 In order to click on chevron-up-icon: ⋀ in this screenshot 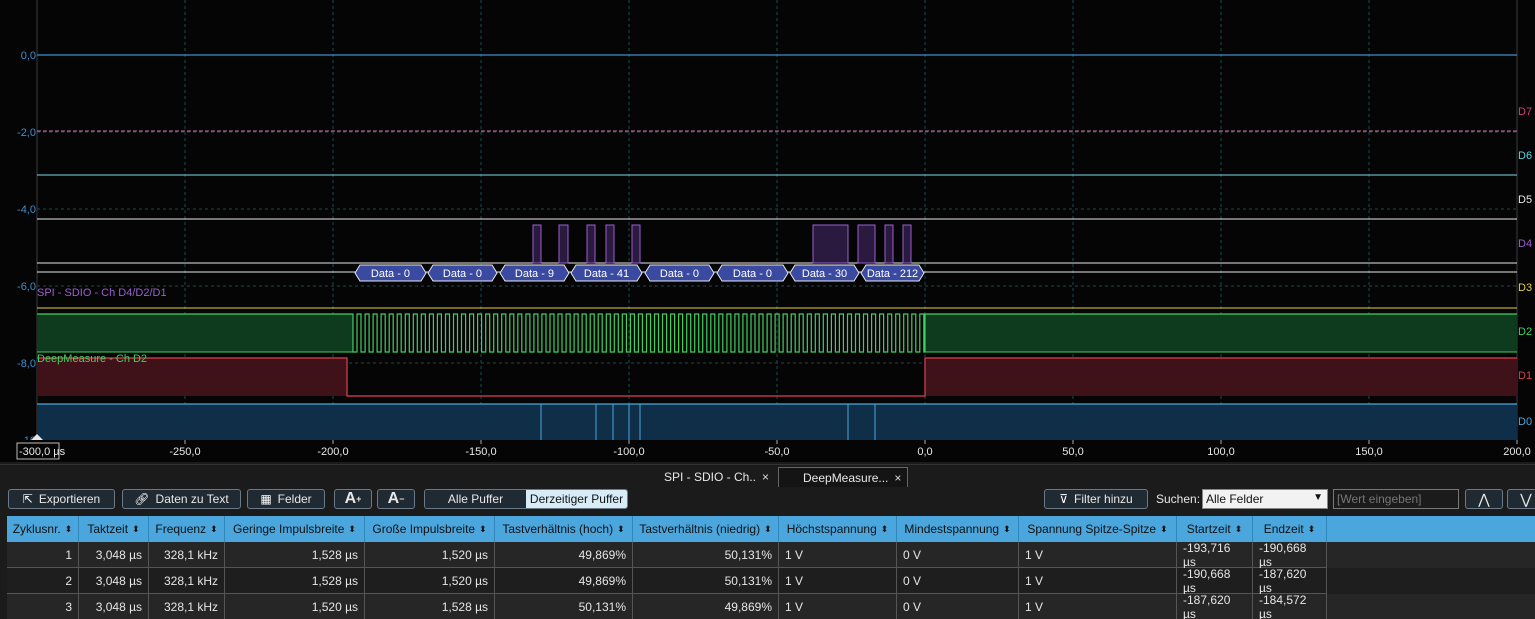, I will do `click(1484, 498)`.